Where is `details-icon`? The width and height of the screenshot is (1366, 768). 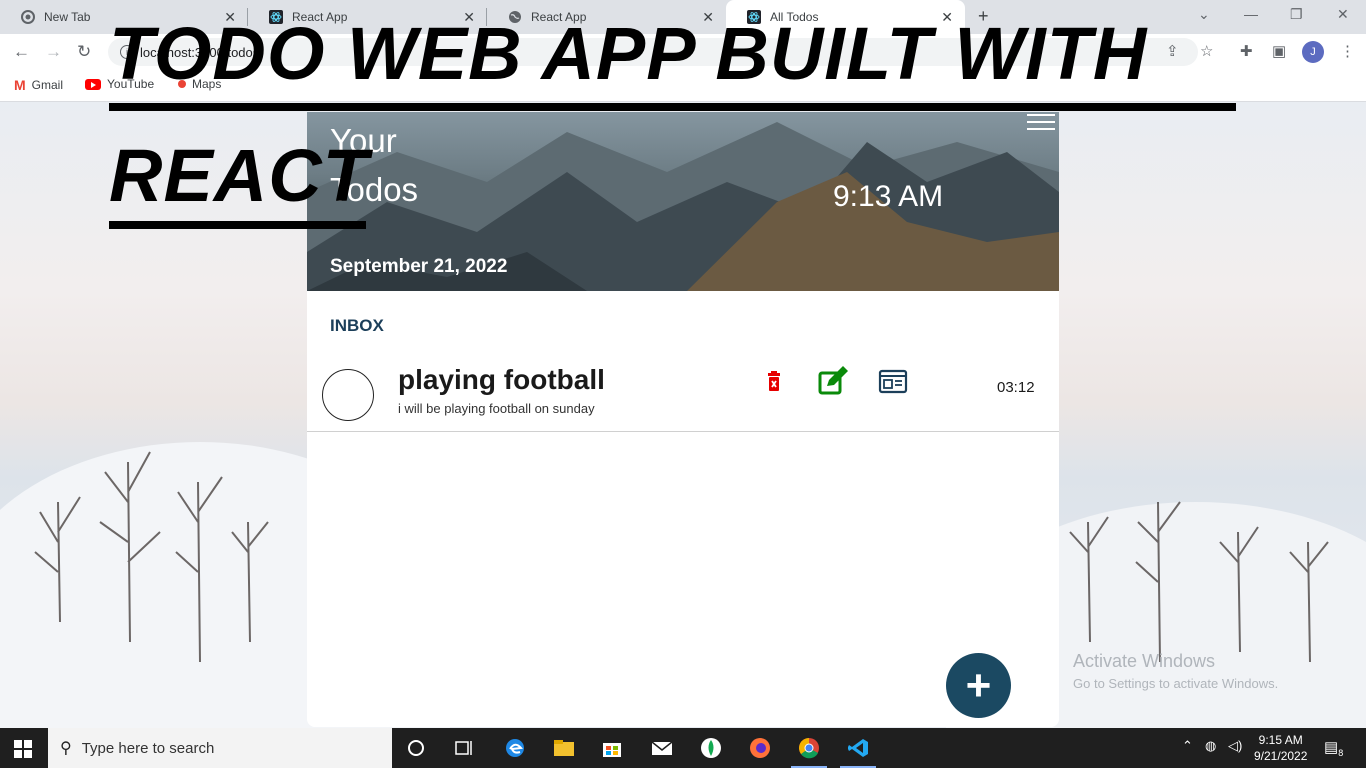 details-icon is located at coordinates (893, 381).